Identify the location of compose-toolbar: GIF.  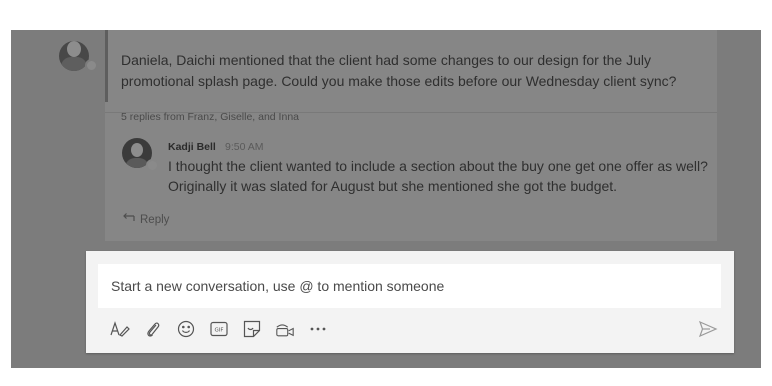
(219, 329).